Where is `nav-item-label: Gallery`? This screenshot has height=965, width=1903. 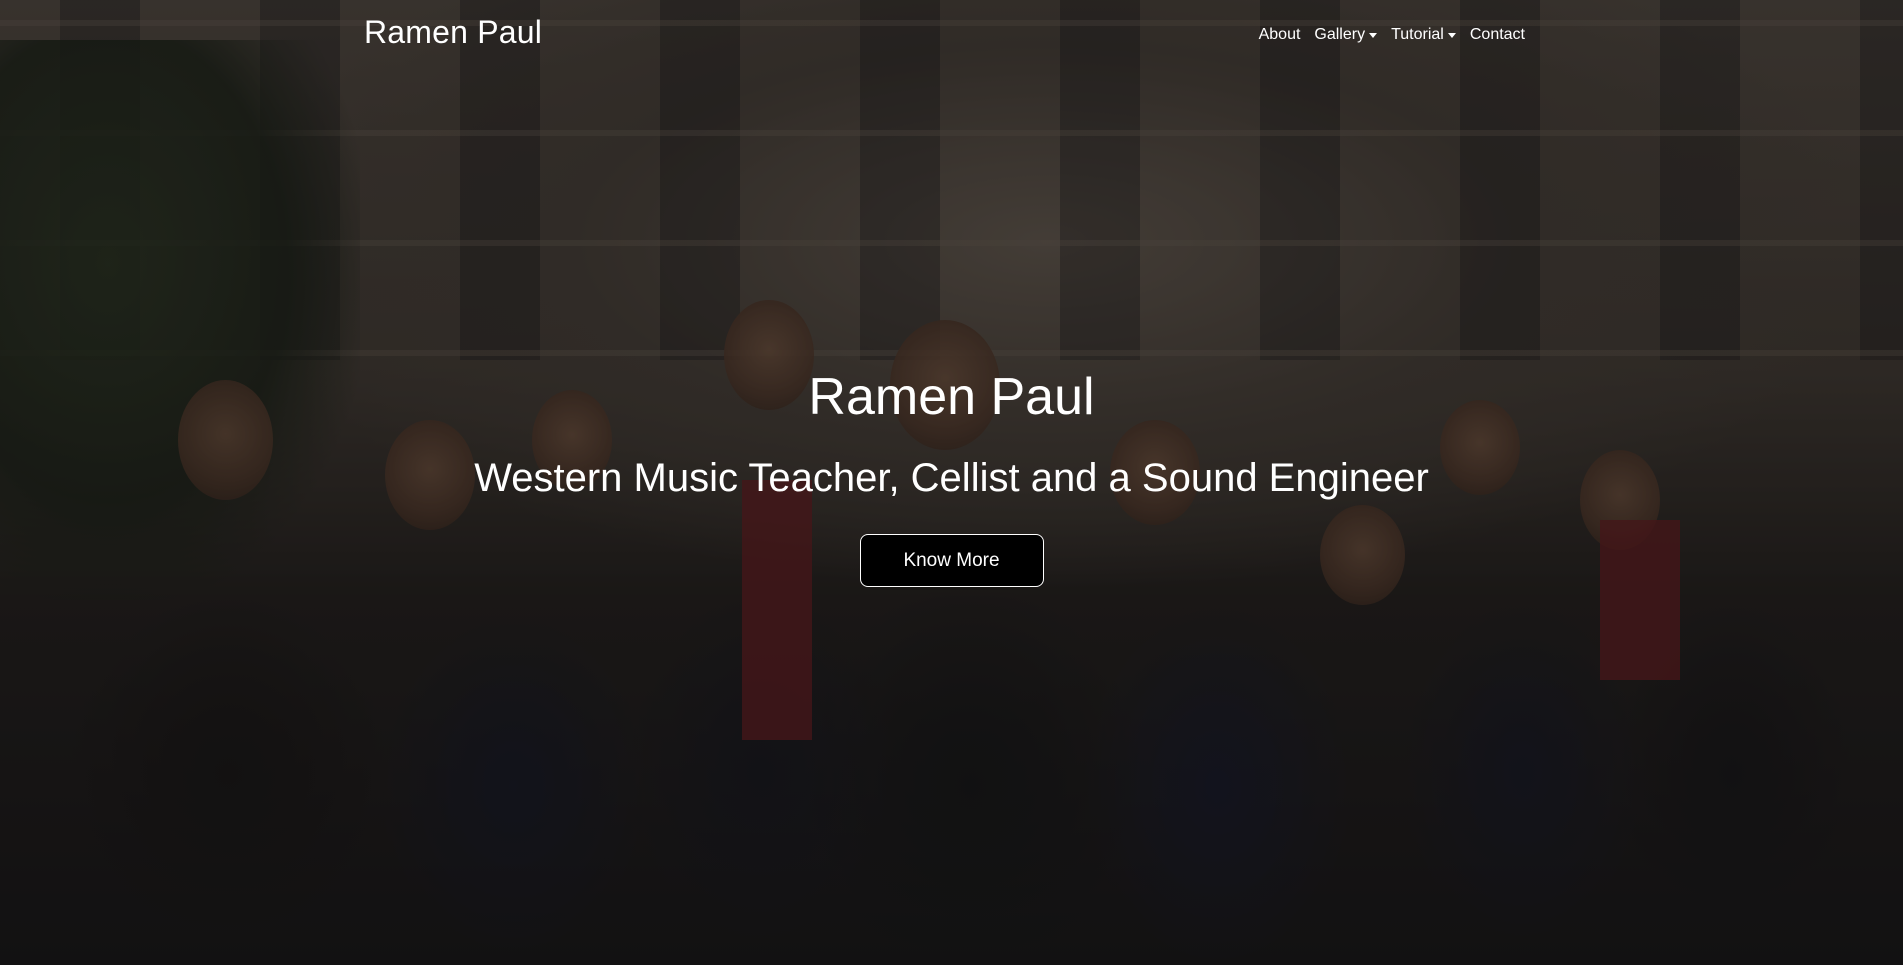 nav-item-label: Gallery is located at coordinates (1340, 34).